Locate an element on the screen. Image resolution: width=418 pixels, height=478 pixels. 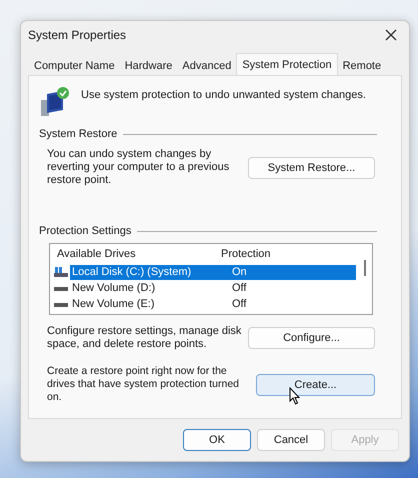
close-icon is located at coordinates (391, 35).